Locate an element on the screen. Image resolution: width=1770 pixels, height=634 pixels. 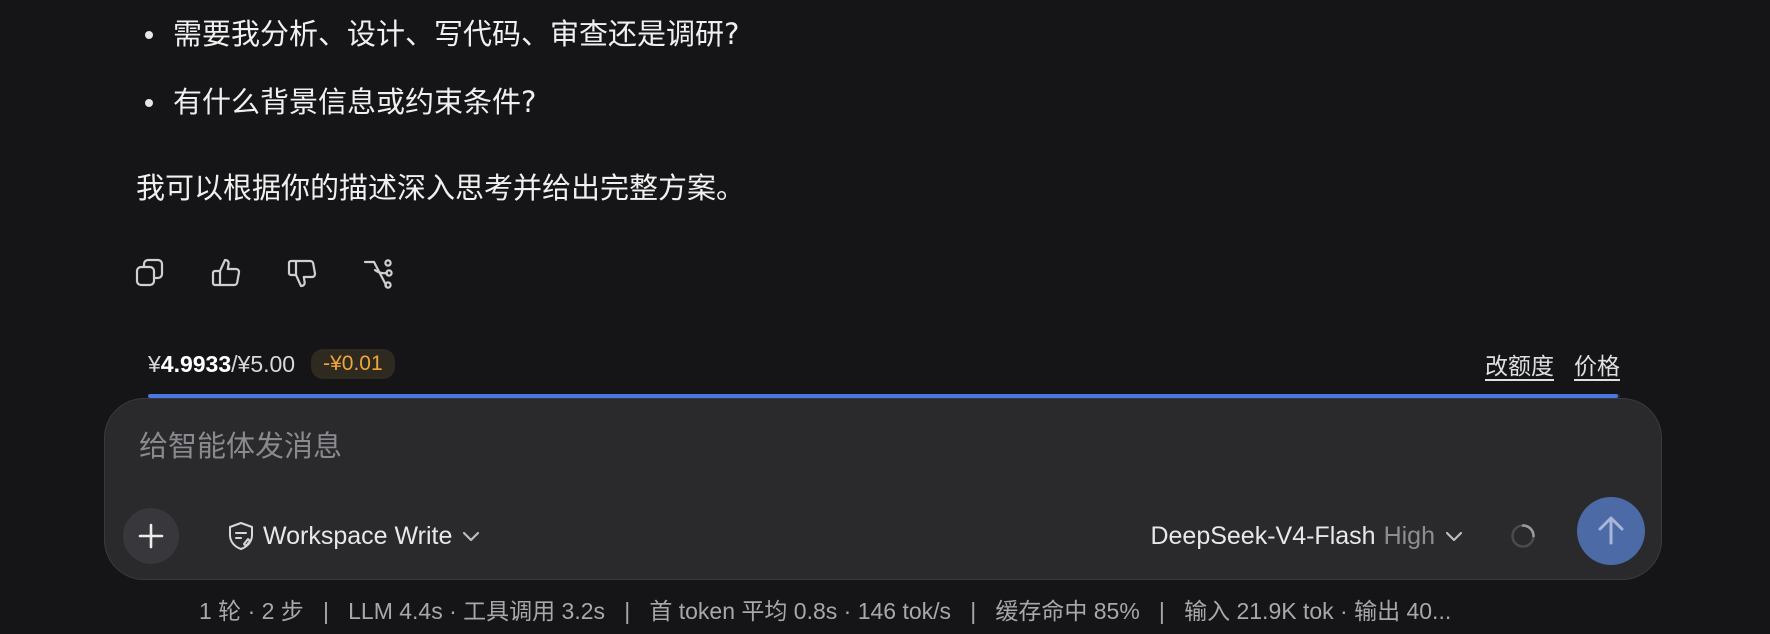
message-actions is located at coordinates (264, 273).